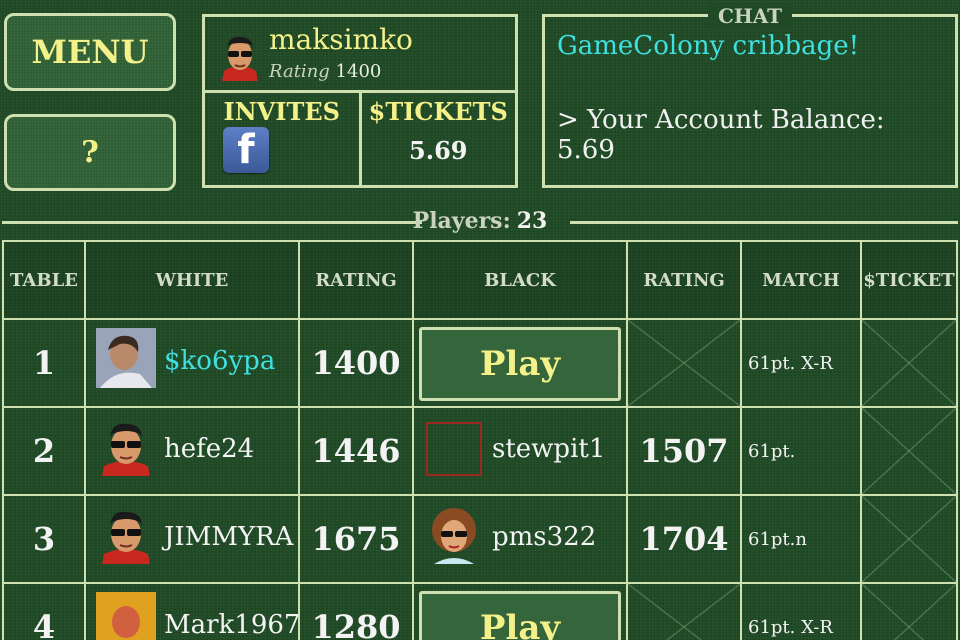 The image size is (960, 640). I want to click on white-player-name: Mark1967, so click(232, 625).